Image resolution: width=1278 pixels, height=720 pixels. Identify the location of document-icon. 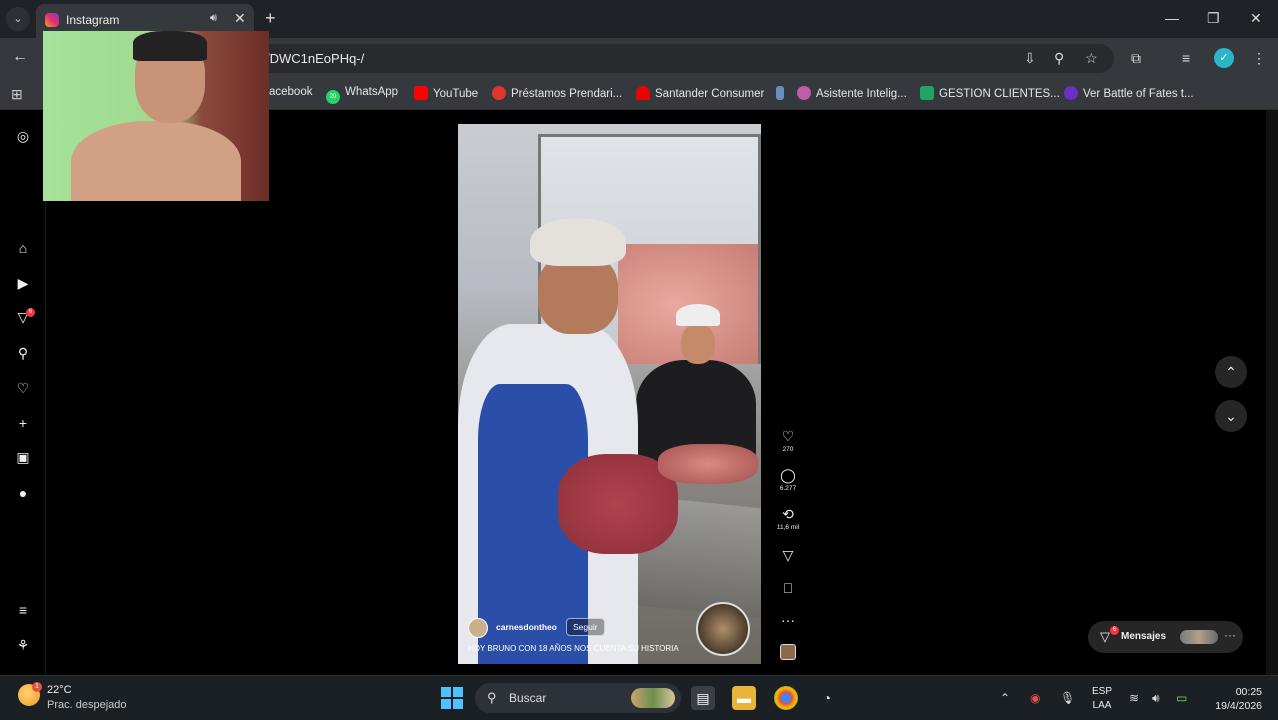
(780, 93).